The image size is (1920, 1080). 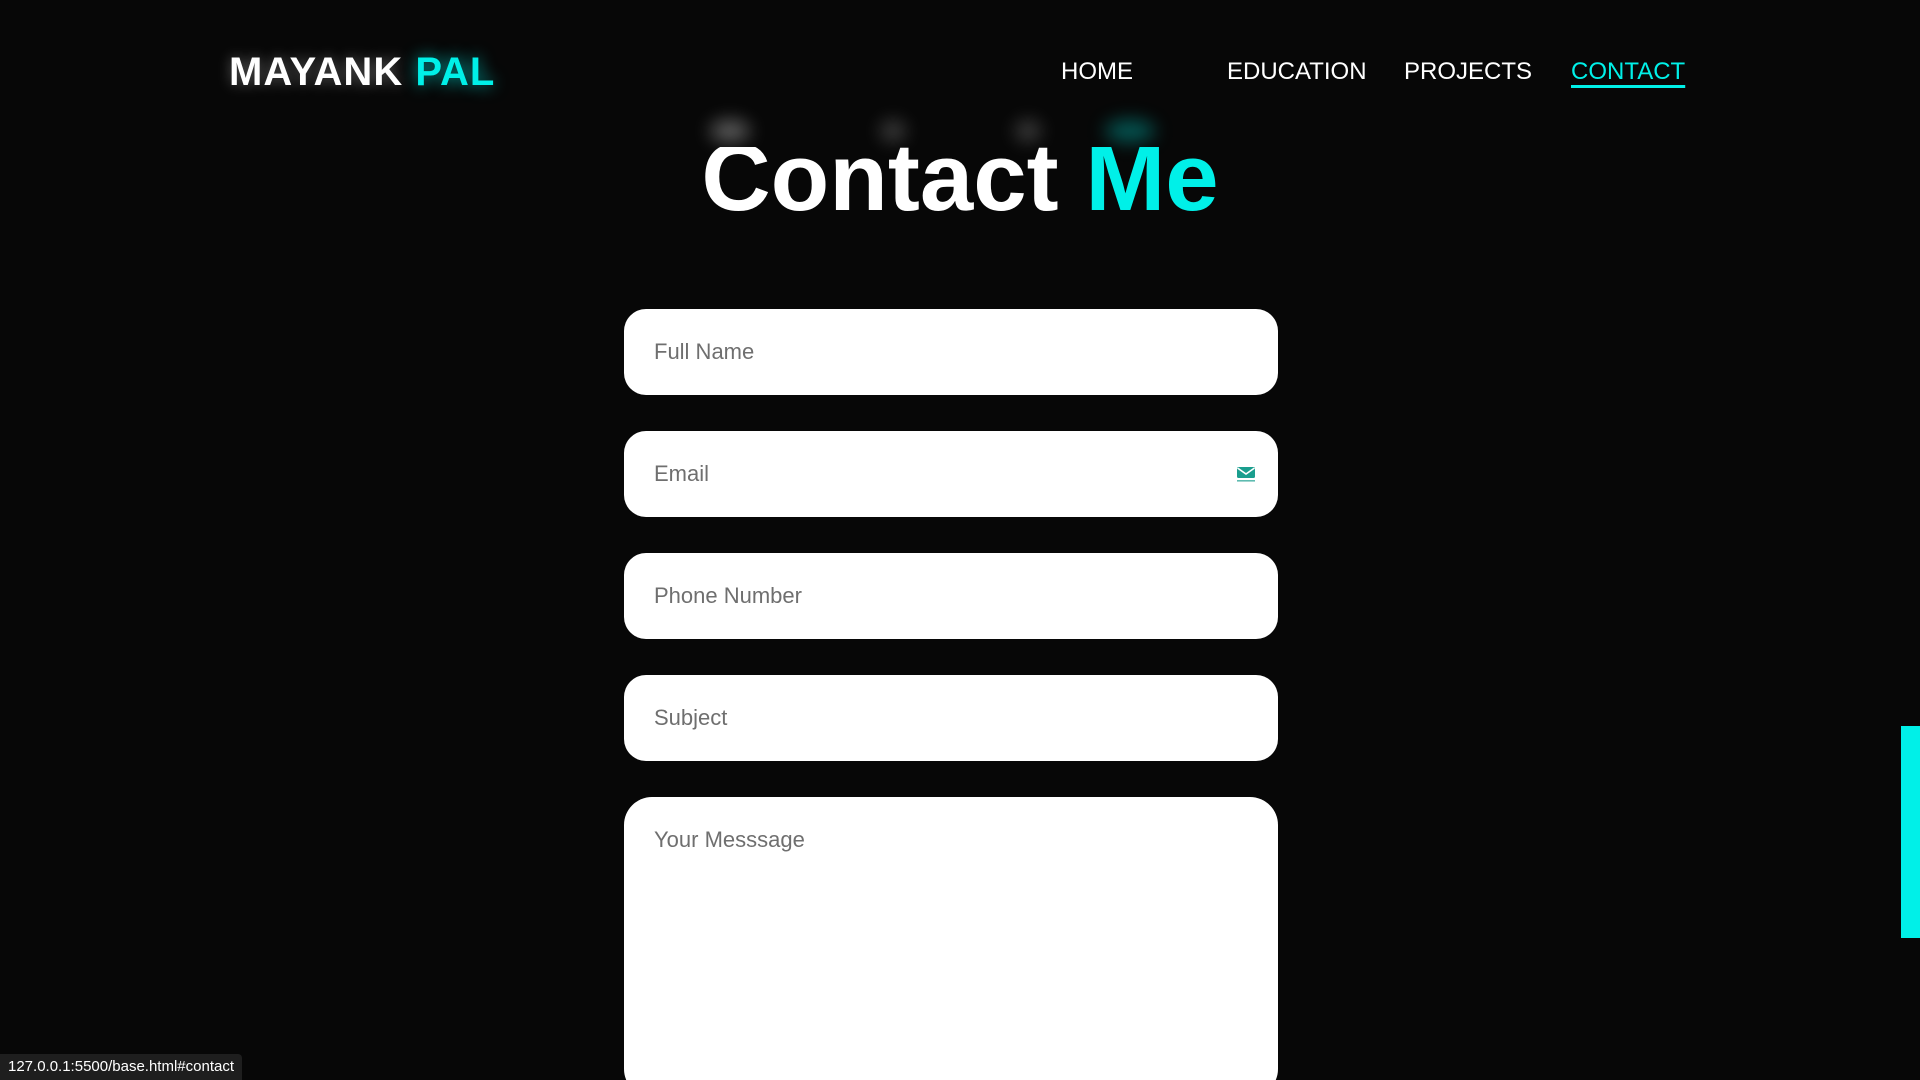 What do you see at coordinates (1628, 72) in the screenshot?
I see `nav-item-contact: CONTACT` at bounding box center [1628, 72].